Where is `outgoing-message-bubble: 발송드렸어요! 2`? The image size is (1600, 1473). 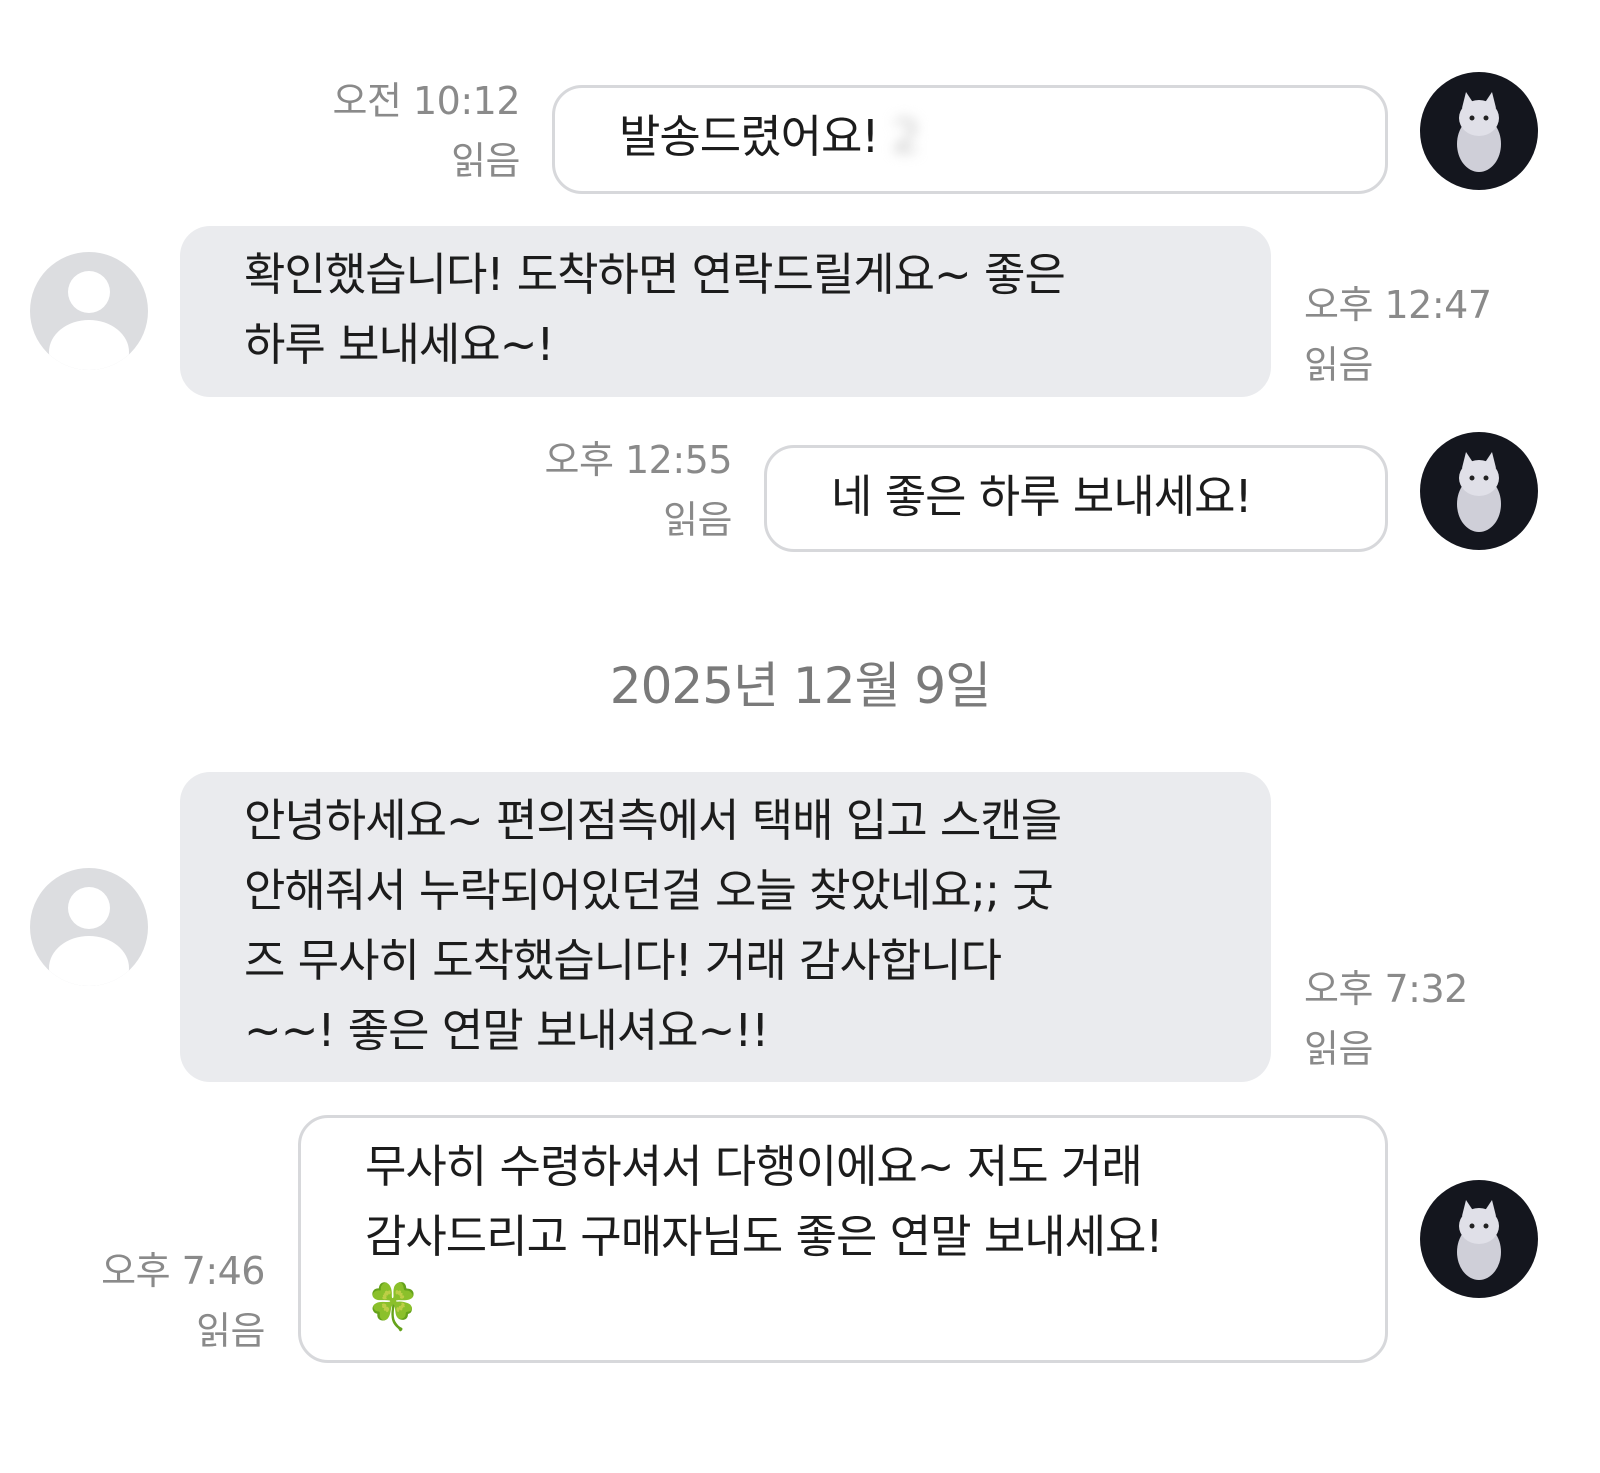
outgoing-message-bubble: 발송드렸어요! 2 is located at coordinates (970, 139).